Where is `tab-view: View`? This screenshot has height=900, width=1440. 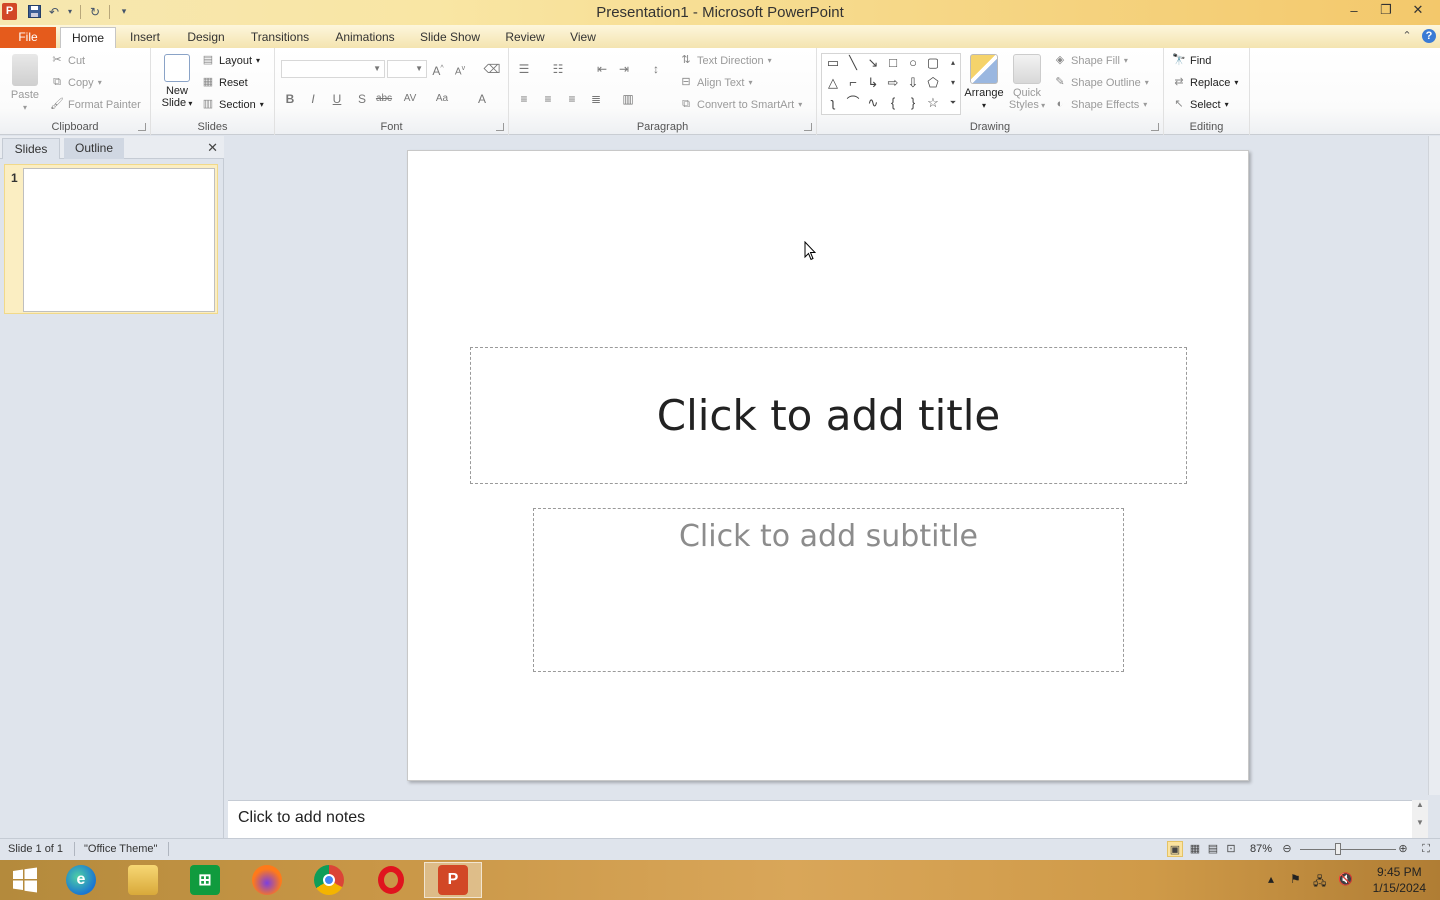 tab-view: View is located at coordinates (583, 37).